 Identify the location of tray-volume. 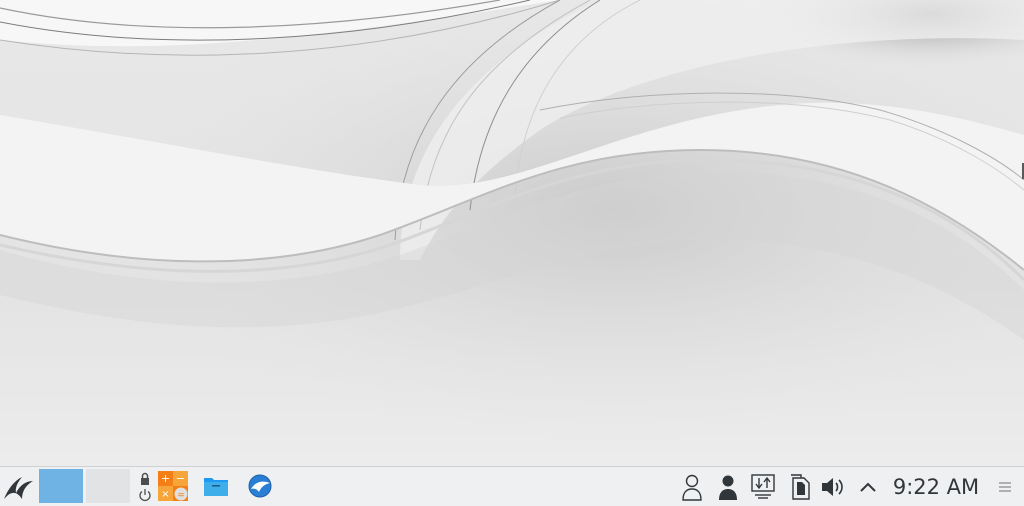
(834, 487).